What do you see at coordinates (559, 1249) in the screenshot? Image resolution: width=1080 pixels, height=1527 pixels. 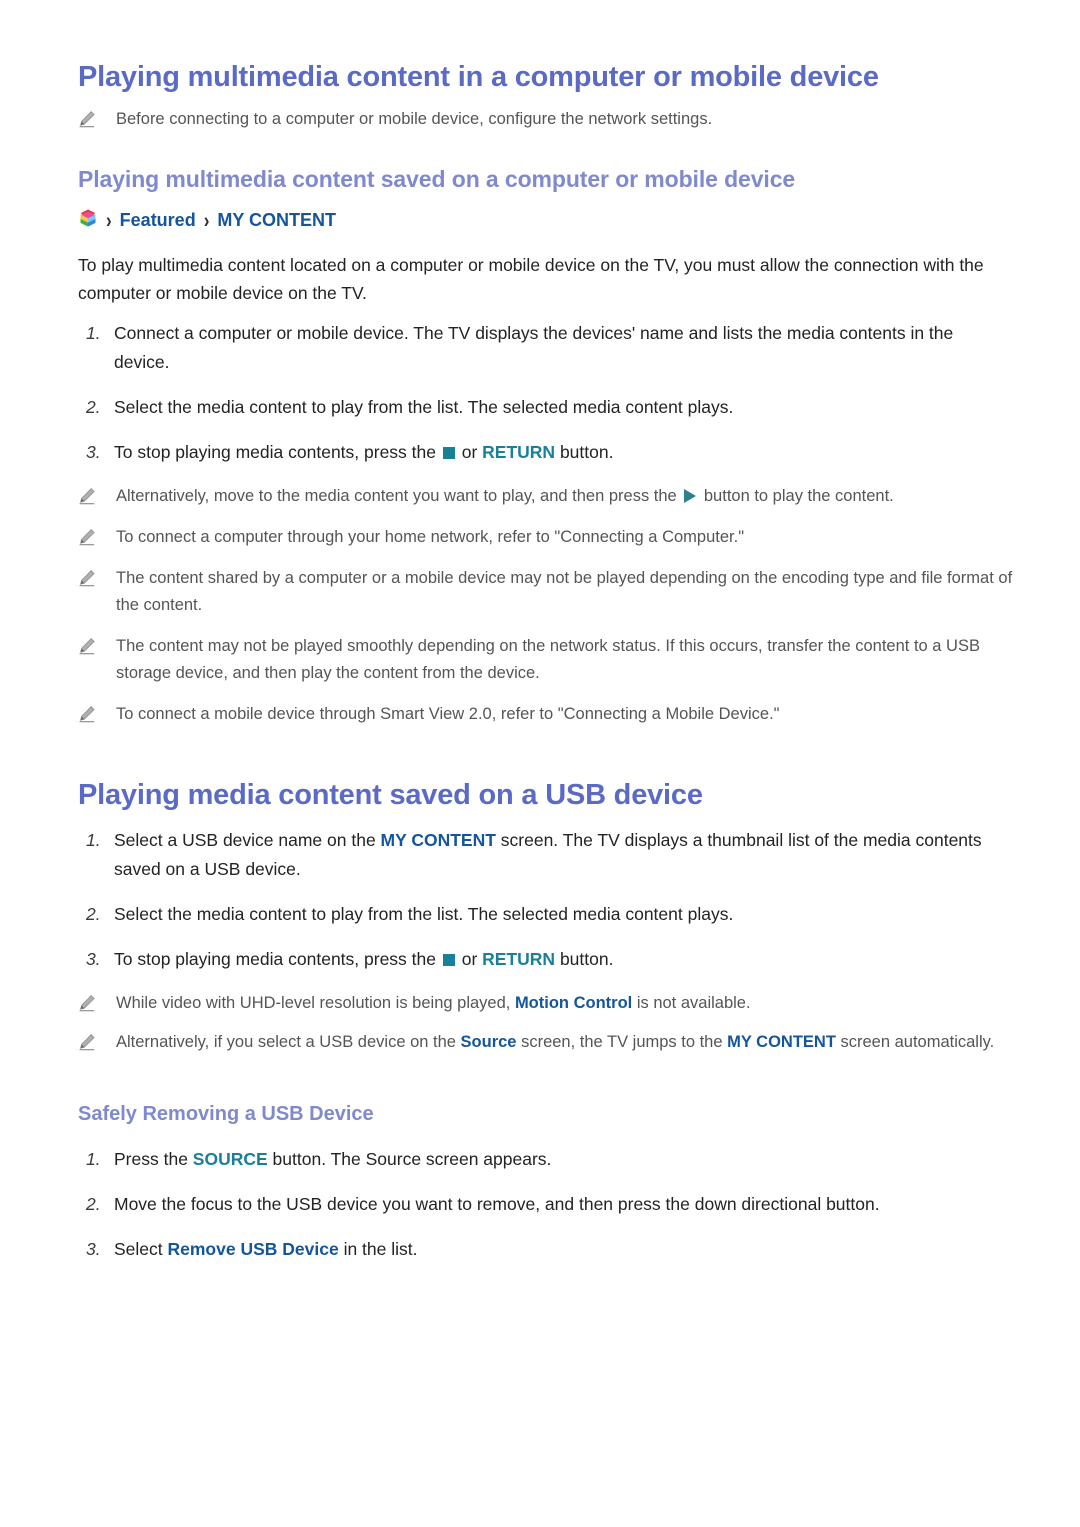 I see `step-text: Select Remove USB Device in the list.` at bounding box center [559, 1249].